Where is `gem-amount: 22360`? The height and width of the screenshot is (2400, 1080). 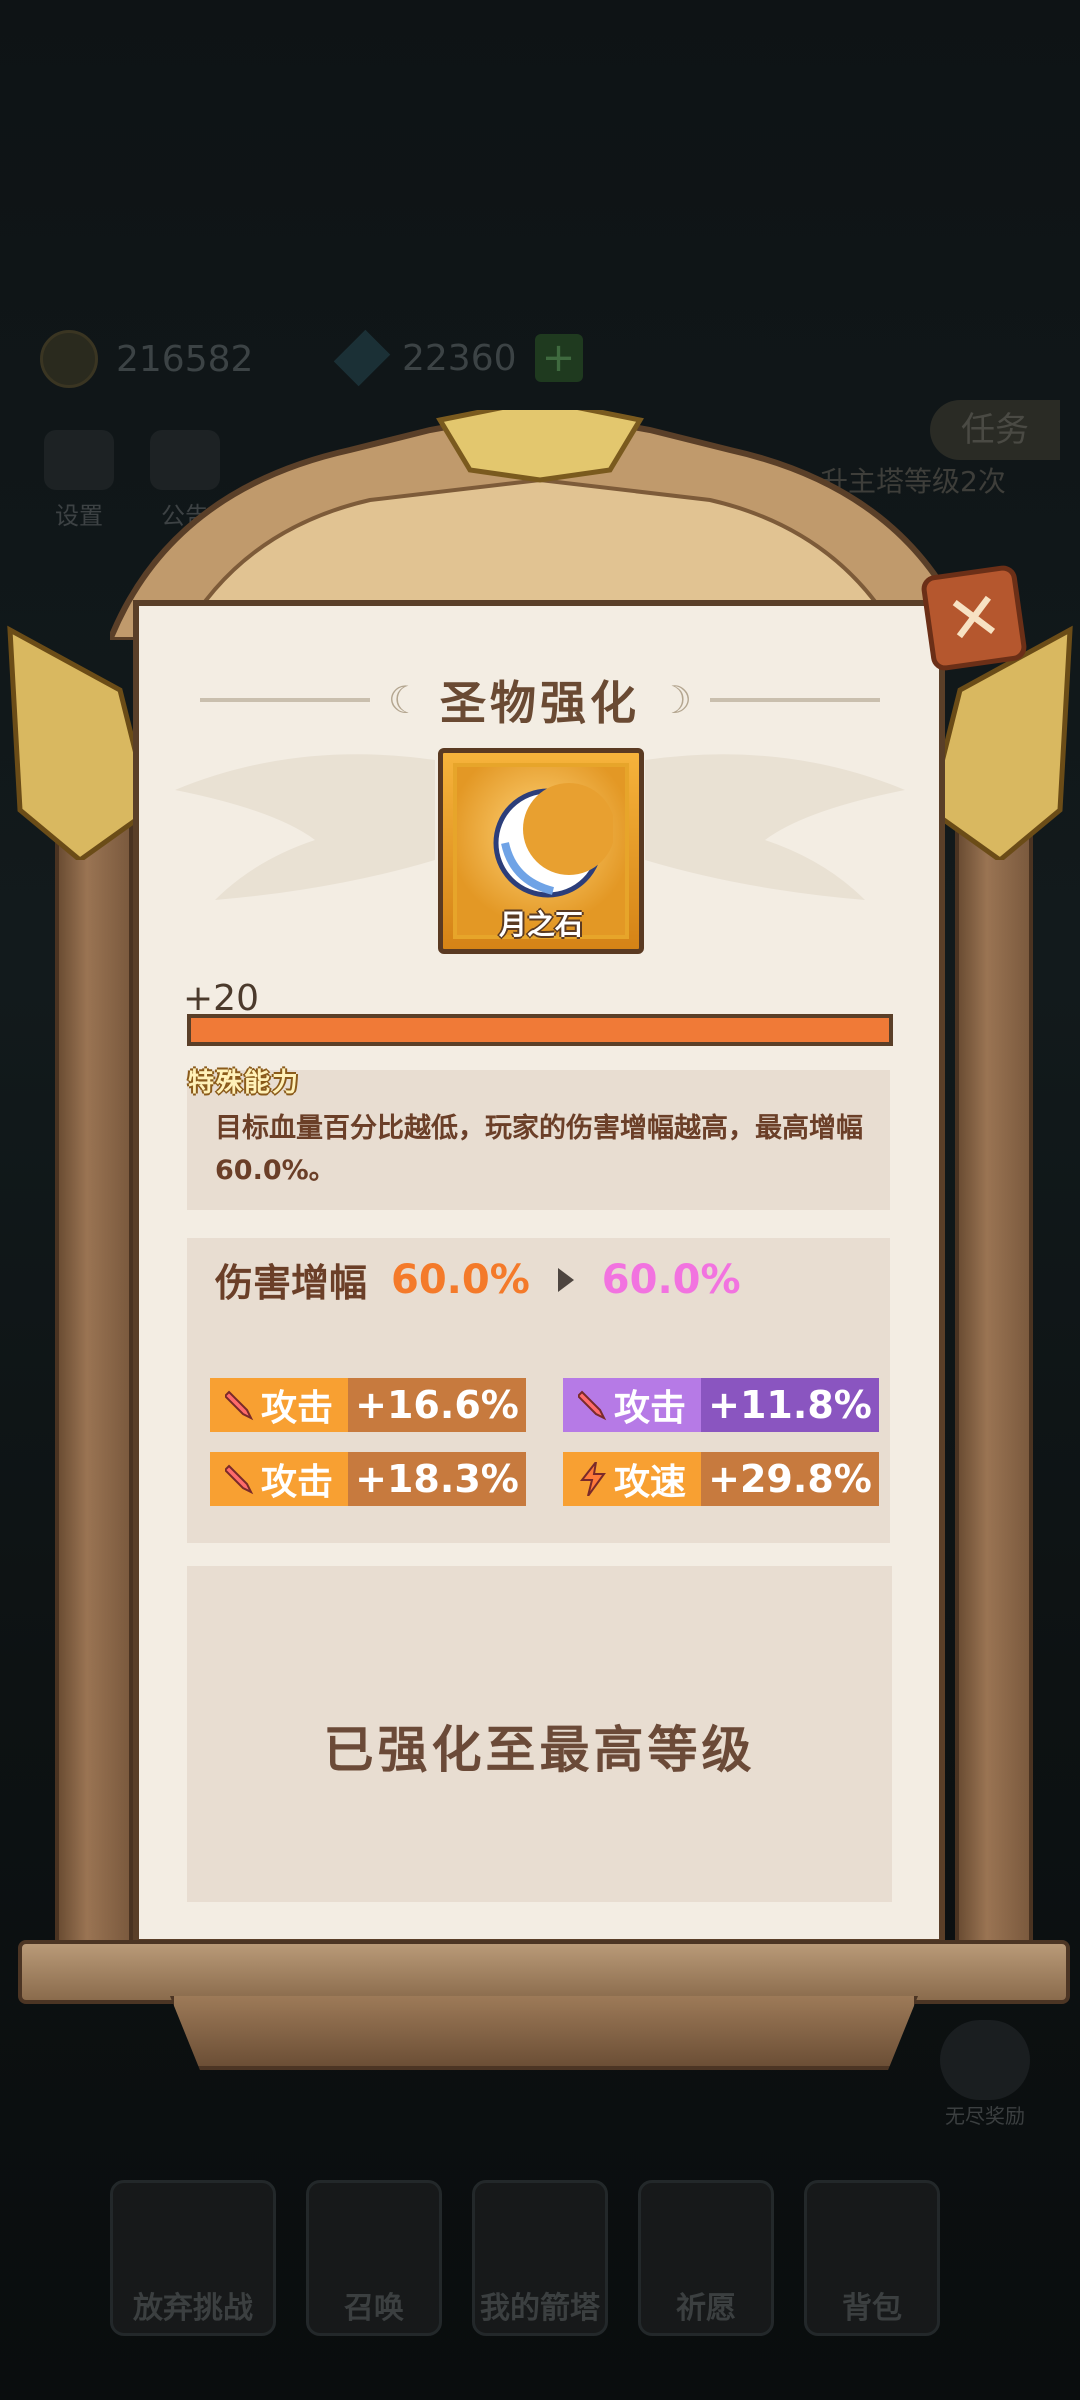
gem-amount: 22360 is located at coordinates (459, 358).